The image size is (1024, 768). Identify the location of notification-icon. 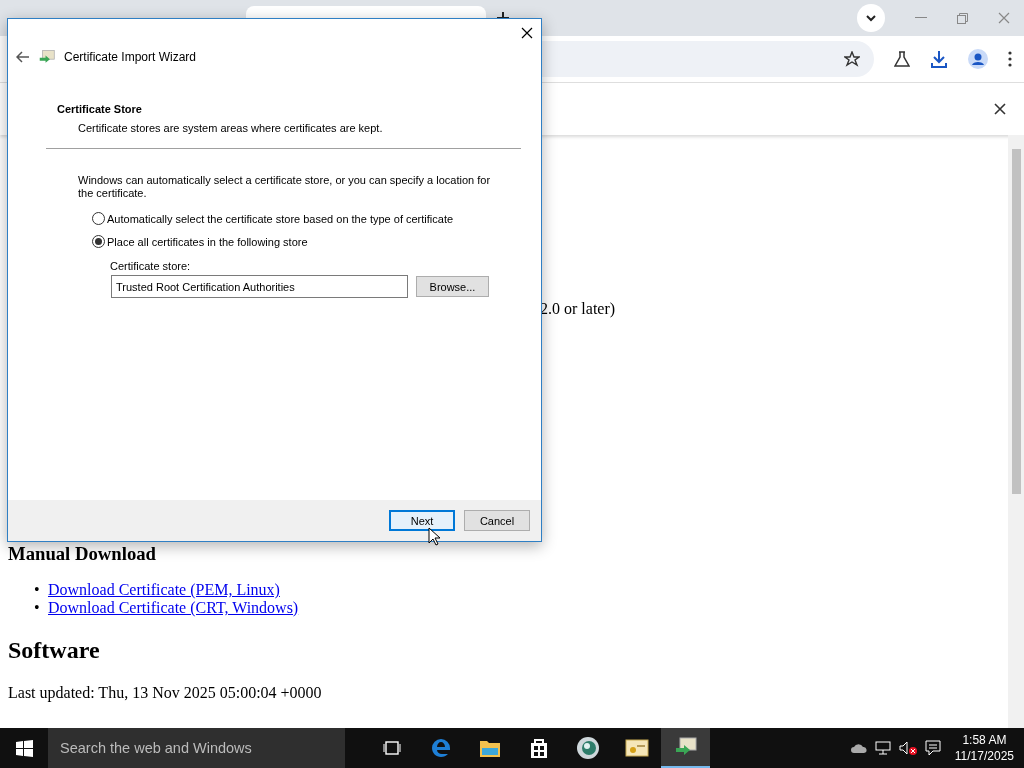
(932, 748).